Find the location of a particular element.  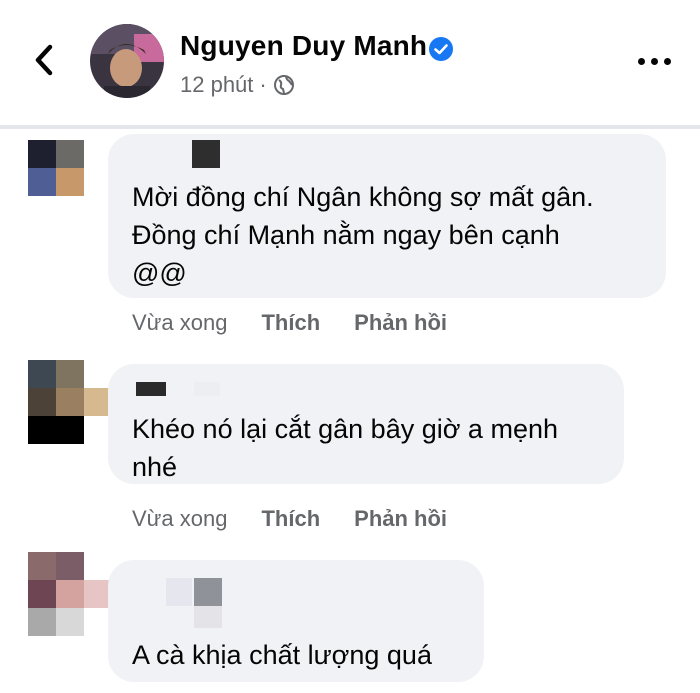

commenter-name-blurred-3b is located at coordinates (208, 592).